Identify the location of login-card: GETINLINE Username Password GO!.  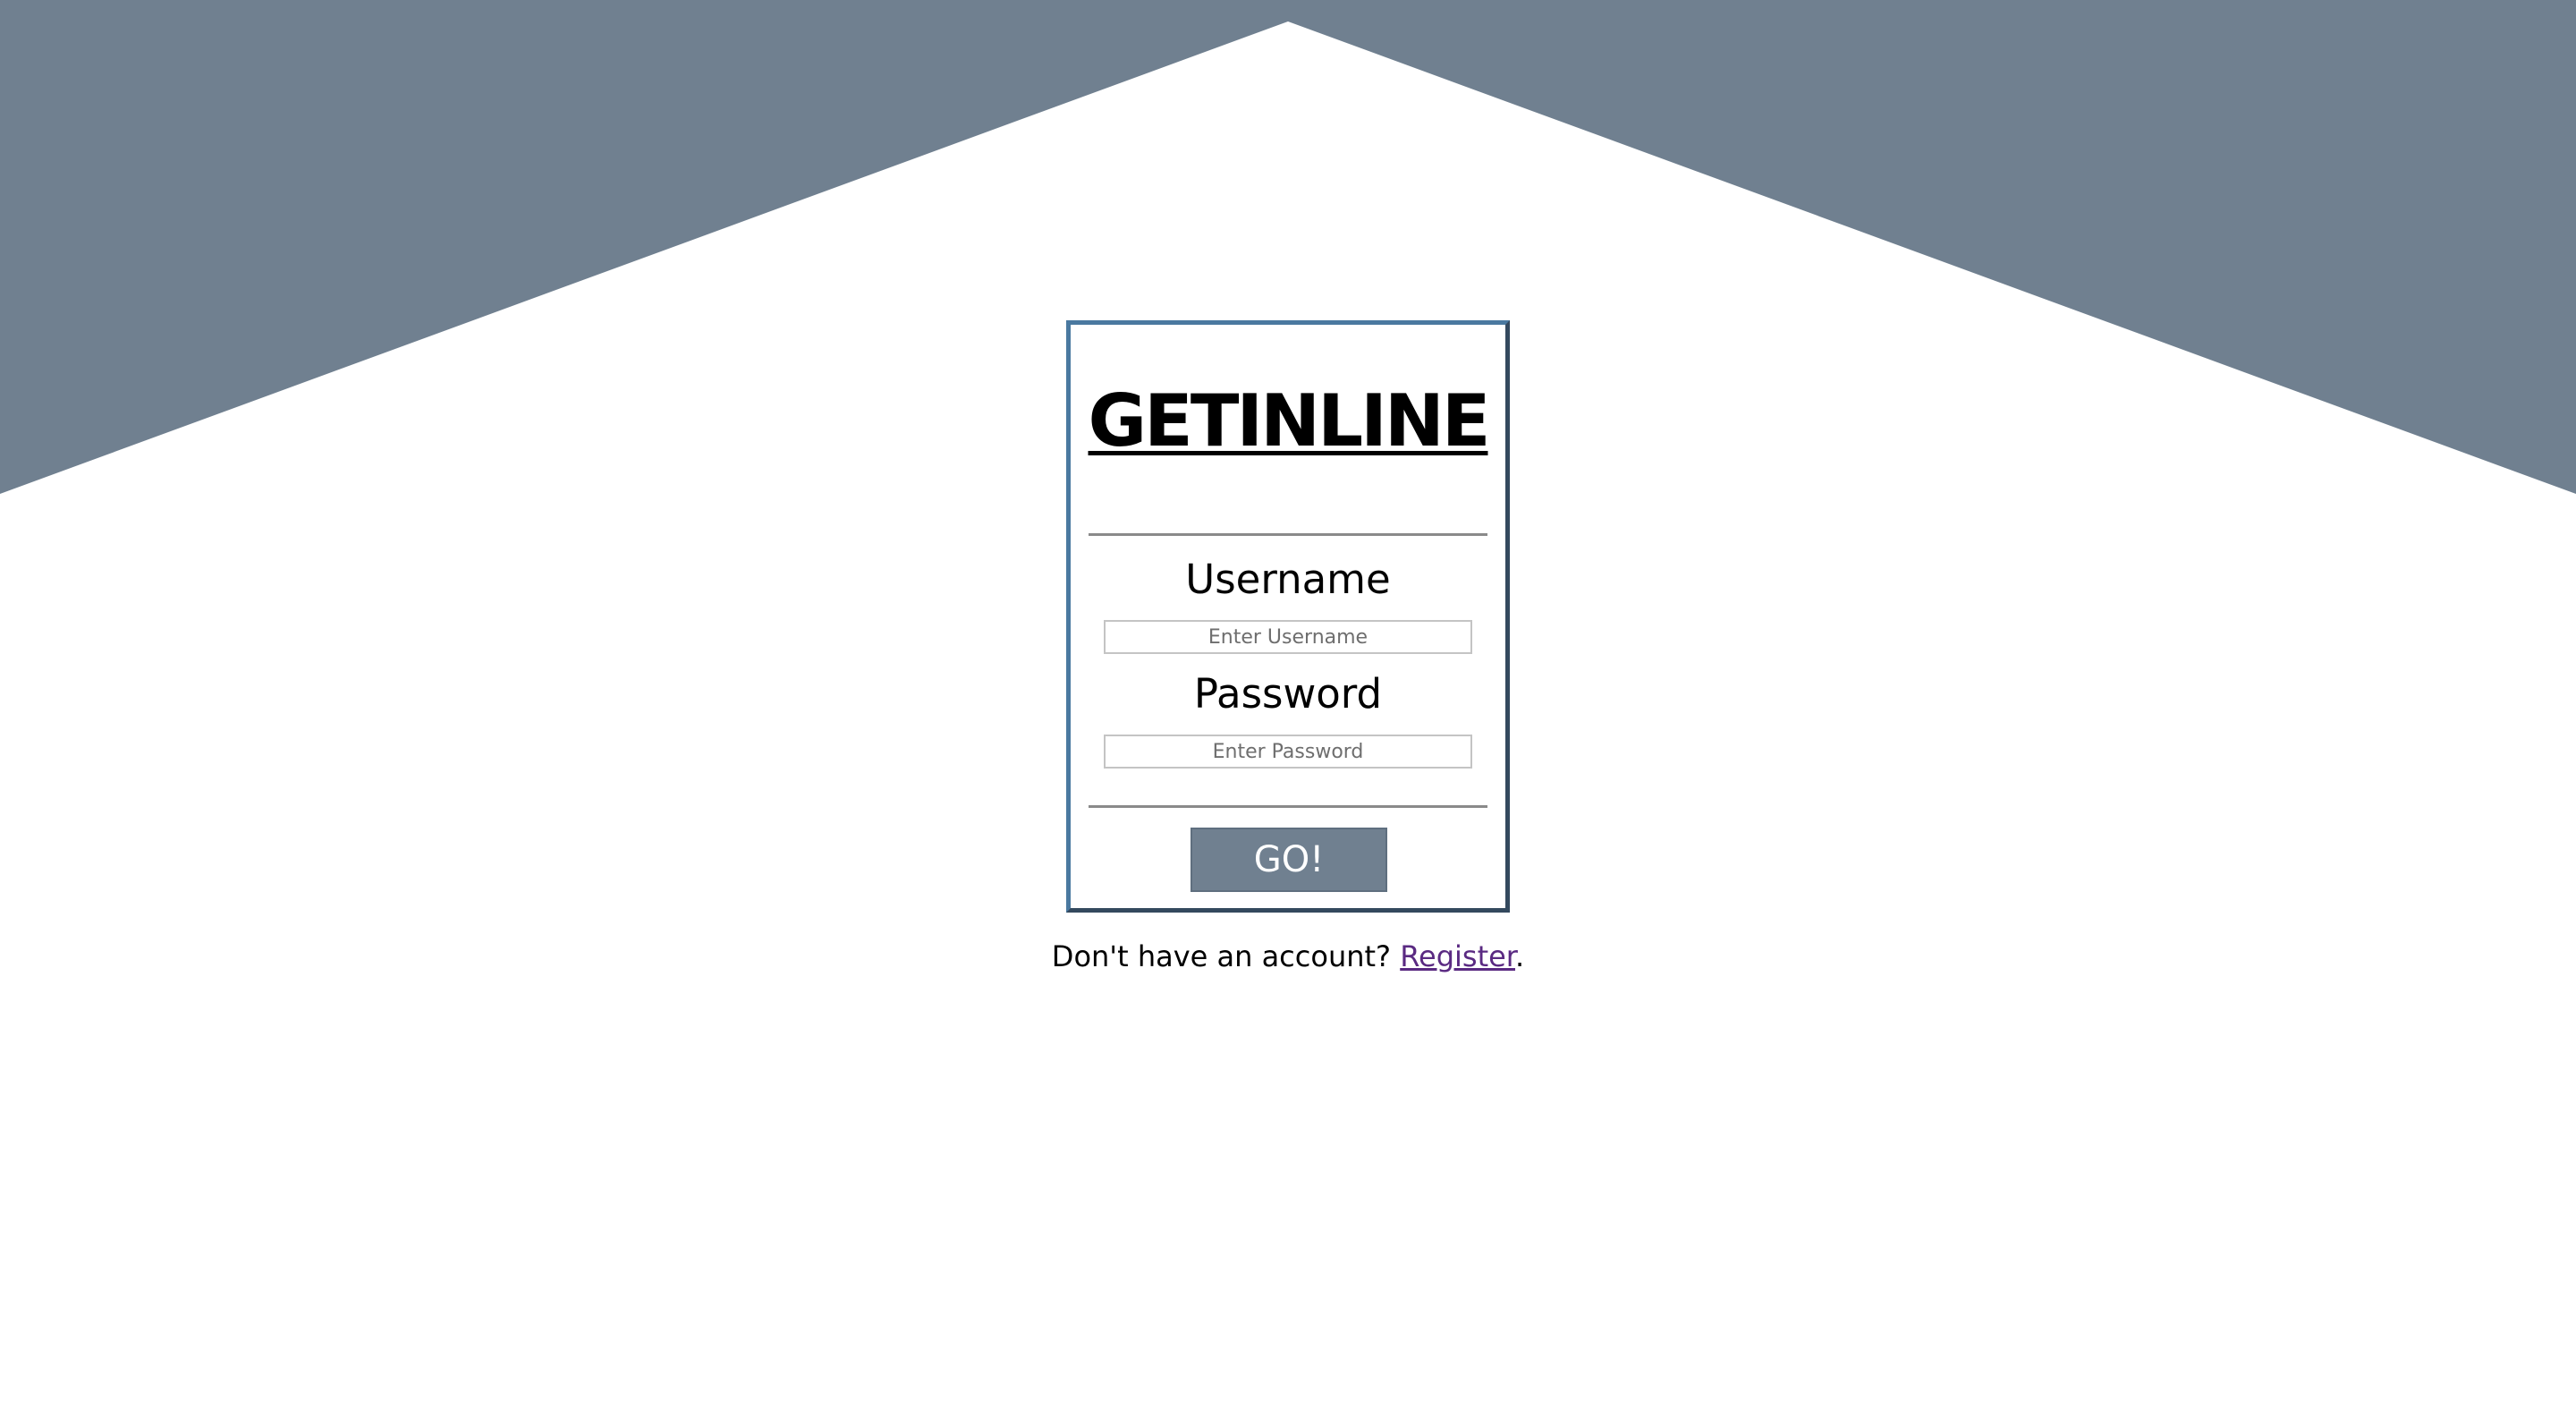
(1288, 617).